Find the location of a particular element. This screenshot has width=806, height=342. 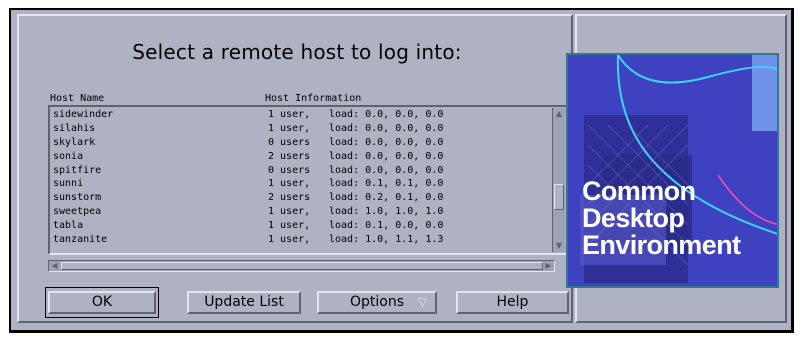

column-header-host-name: Host Name is located at coordinates (77, 98).